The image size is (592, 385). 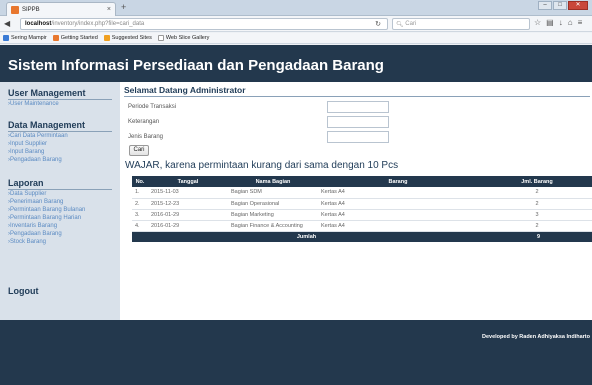 I want to click on cell-nama-bagian: Bagian Marketing, so click(x=273, y=215).